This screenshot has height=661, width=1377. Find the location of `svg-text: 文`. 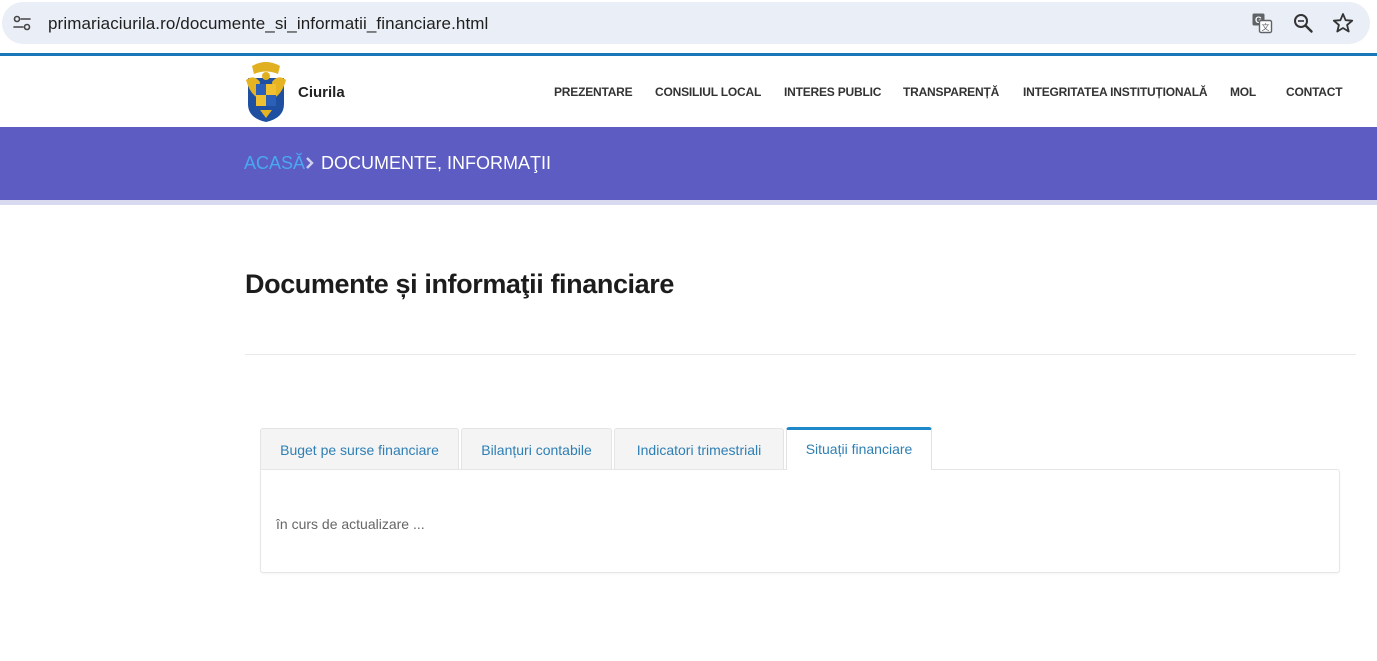

svg-text: 文 is located at coordinates (1266, 27).